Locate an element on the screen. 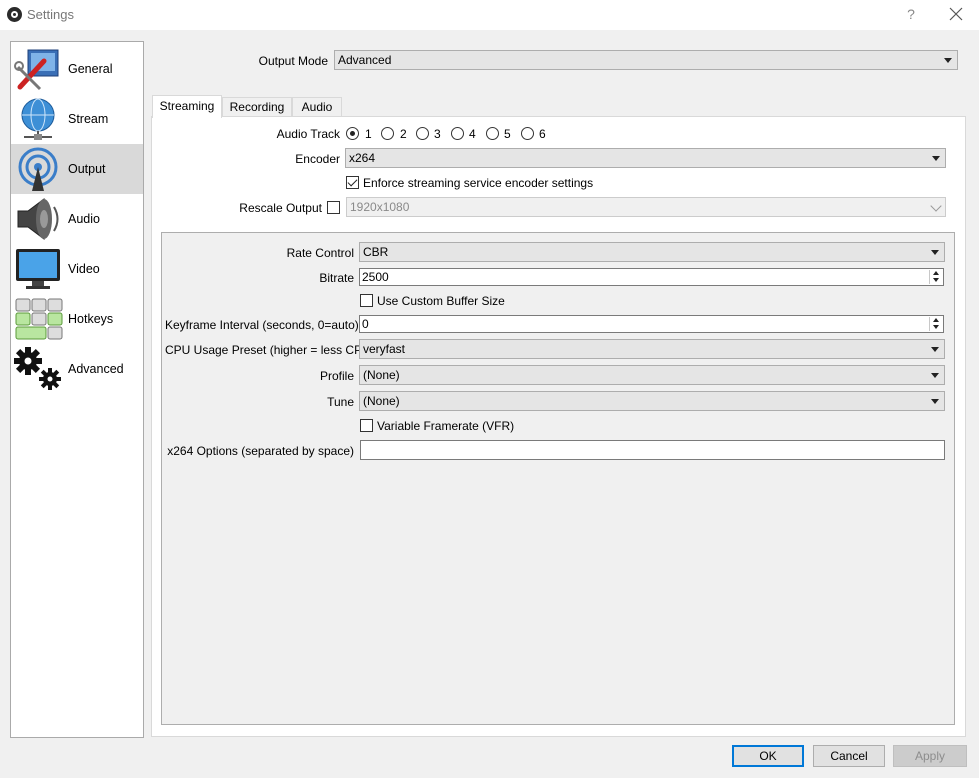 This screenshot has width=979, height=778. sidebar-item-label: Hotkeys is located at coordinates (91, 319).